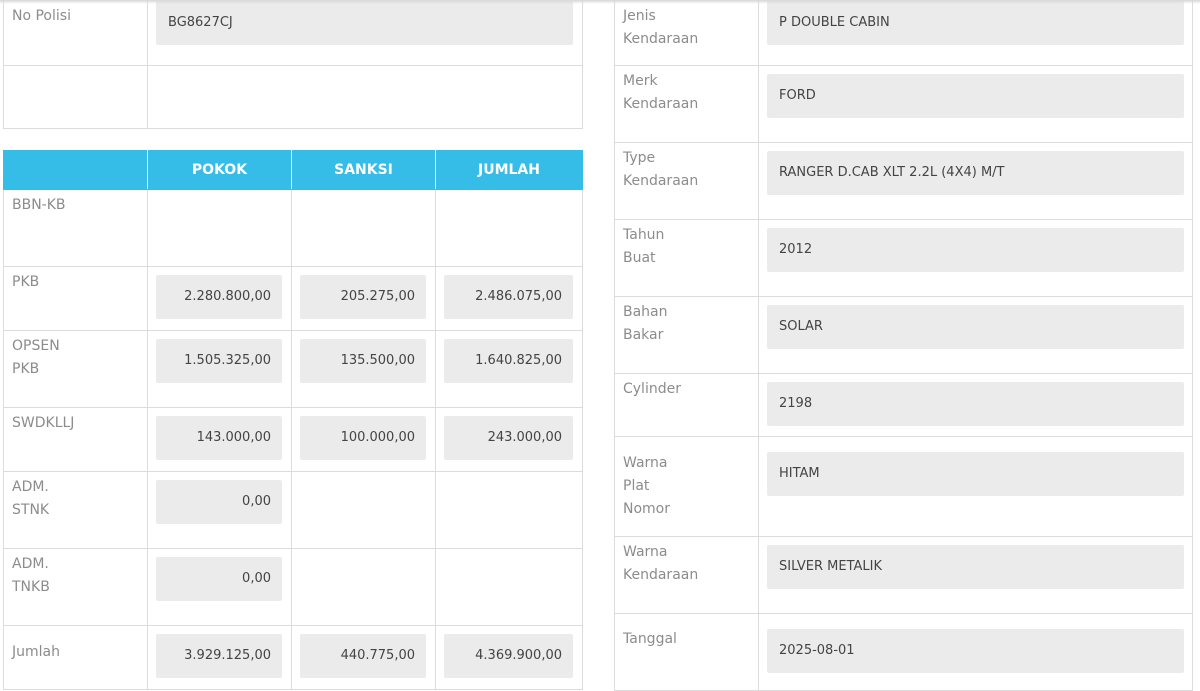 This screenshot has height=691, width=1200. I want to click on vehicle-label: Type Kendaraan, so click(661, 169).